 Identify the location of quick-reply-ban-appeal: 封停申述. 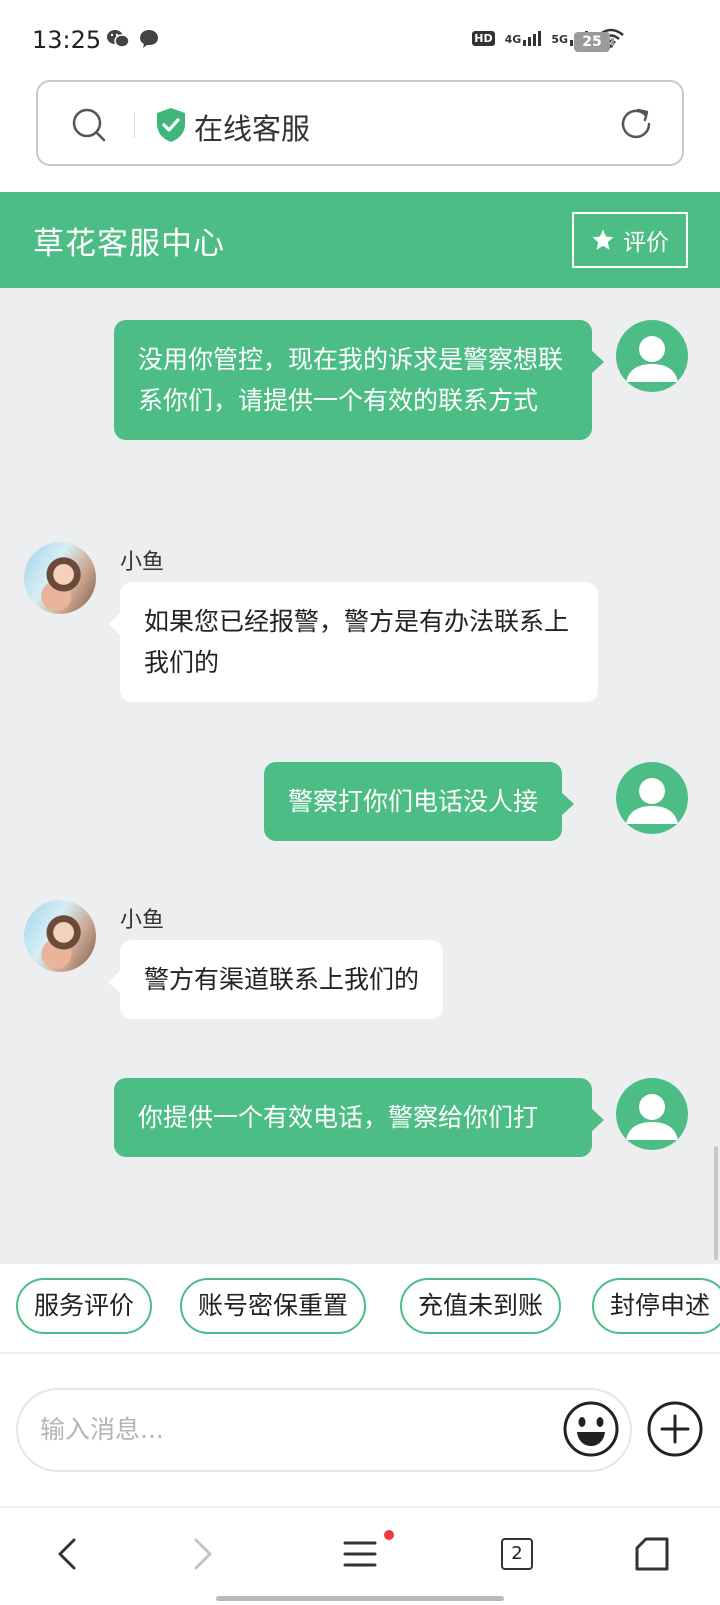
(656, 1306).